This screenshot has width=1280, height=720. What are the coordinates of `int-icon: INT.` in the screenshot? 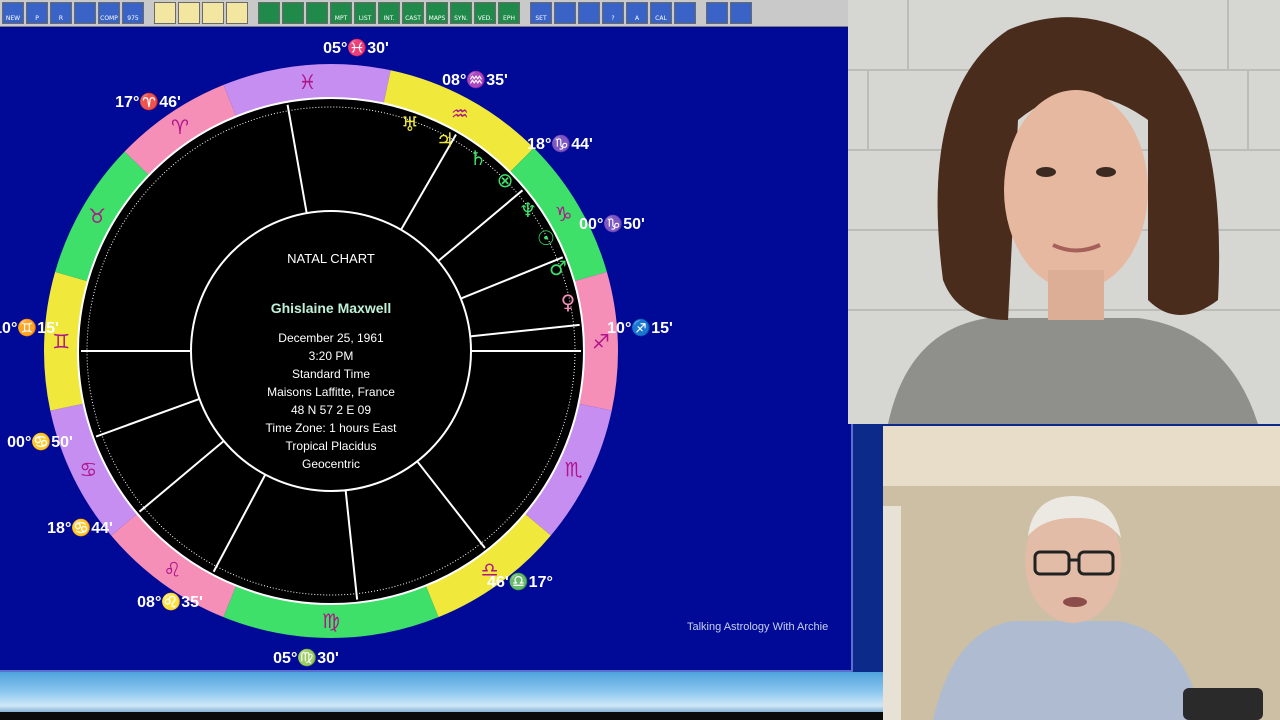 It's located at (389, 13).